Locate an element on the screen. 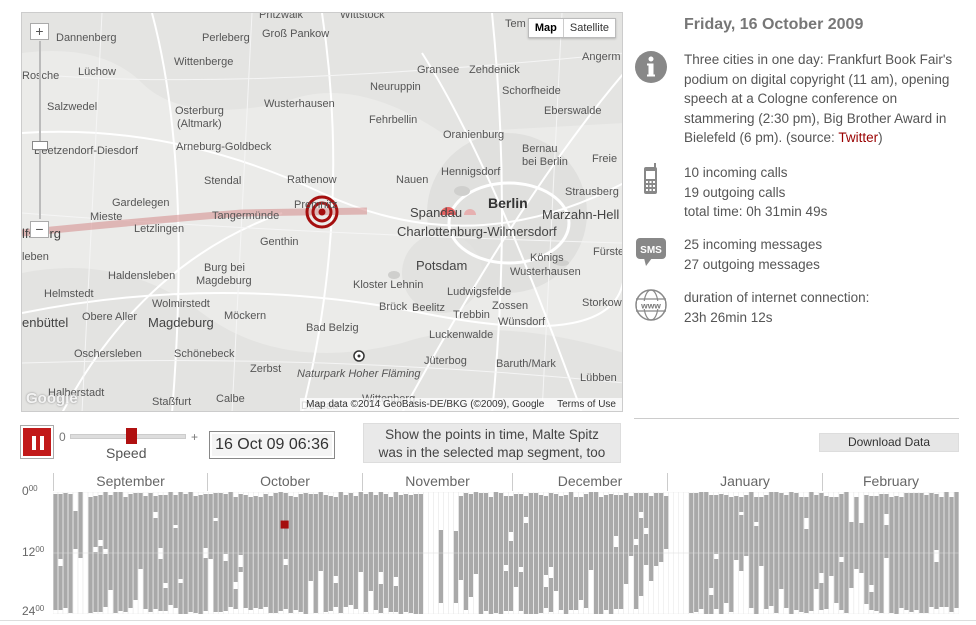  map-place-label: Wolmirstedt is located at coordinates (181, 304).